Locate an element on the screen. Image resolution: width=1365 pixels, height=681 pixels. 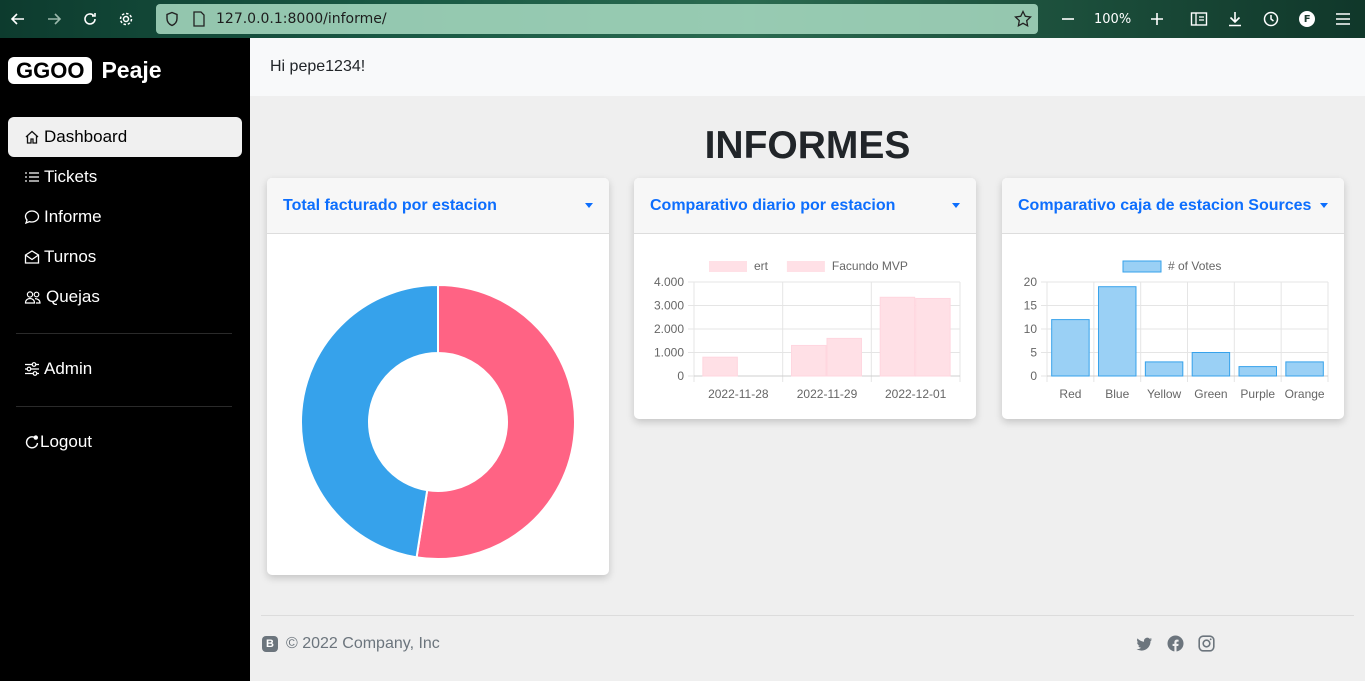
shield-icon is located at coordinates (172, 19).